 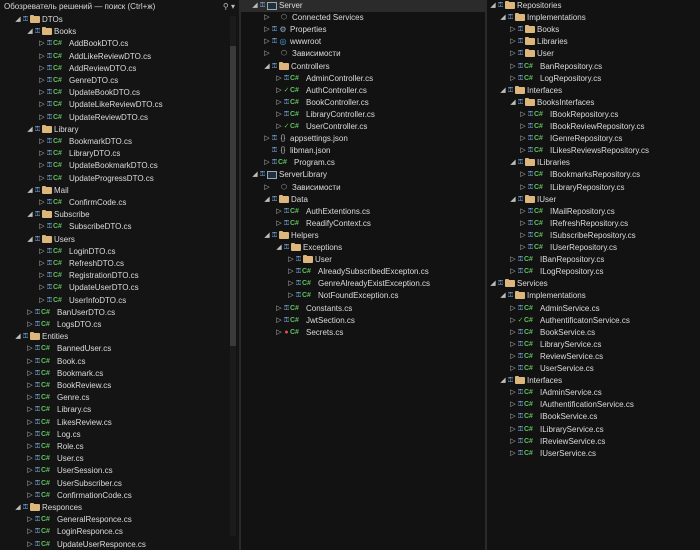 What do you see at coordinates (363, 309) in the screenshot?
I see `tree-item: ▷ ⚿C# Constants.cs` at bounding box center [363, 309].